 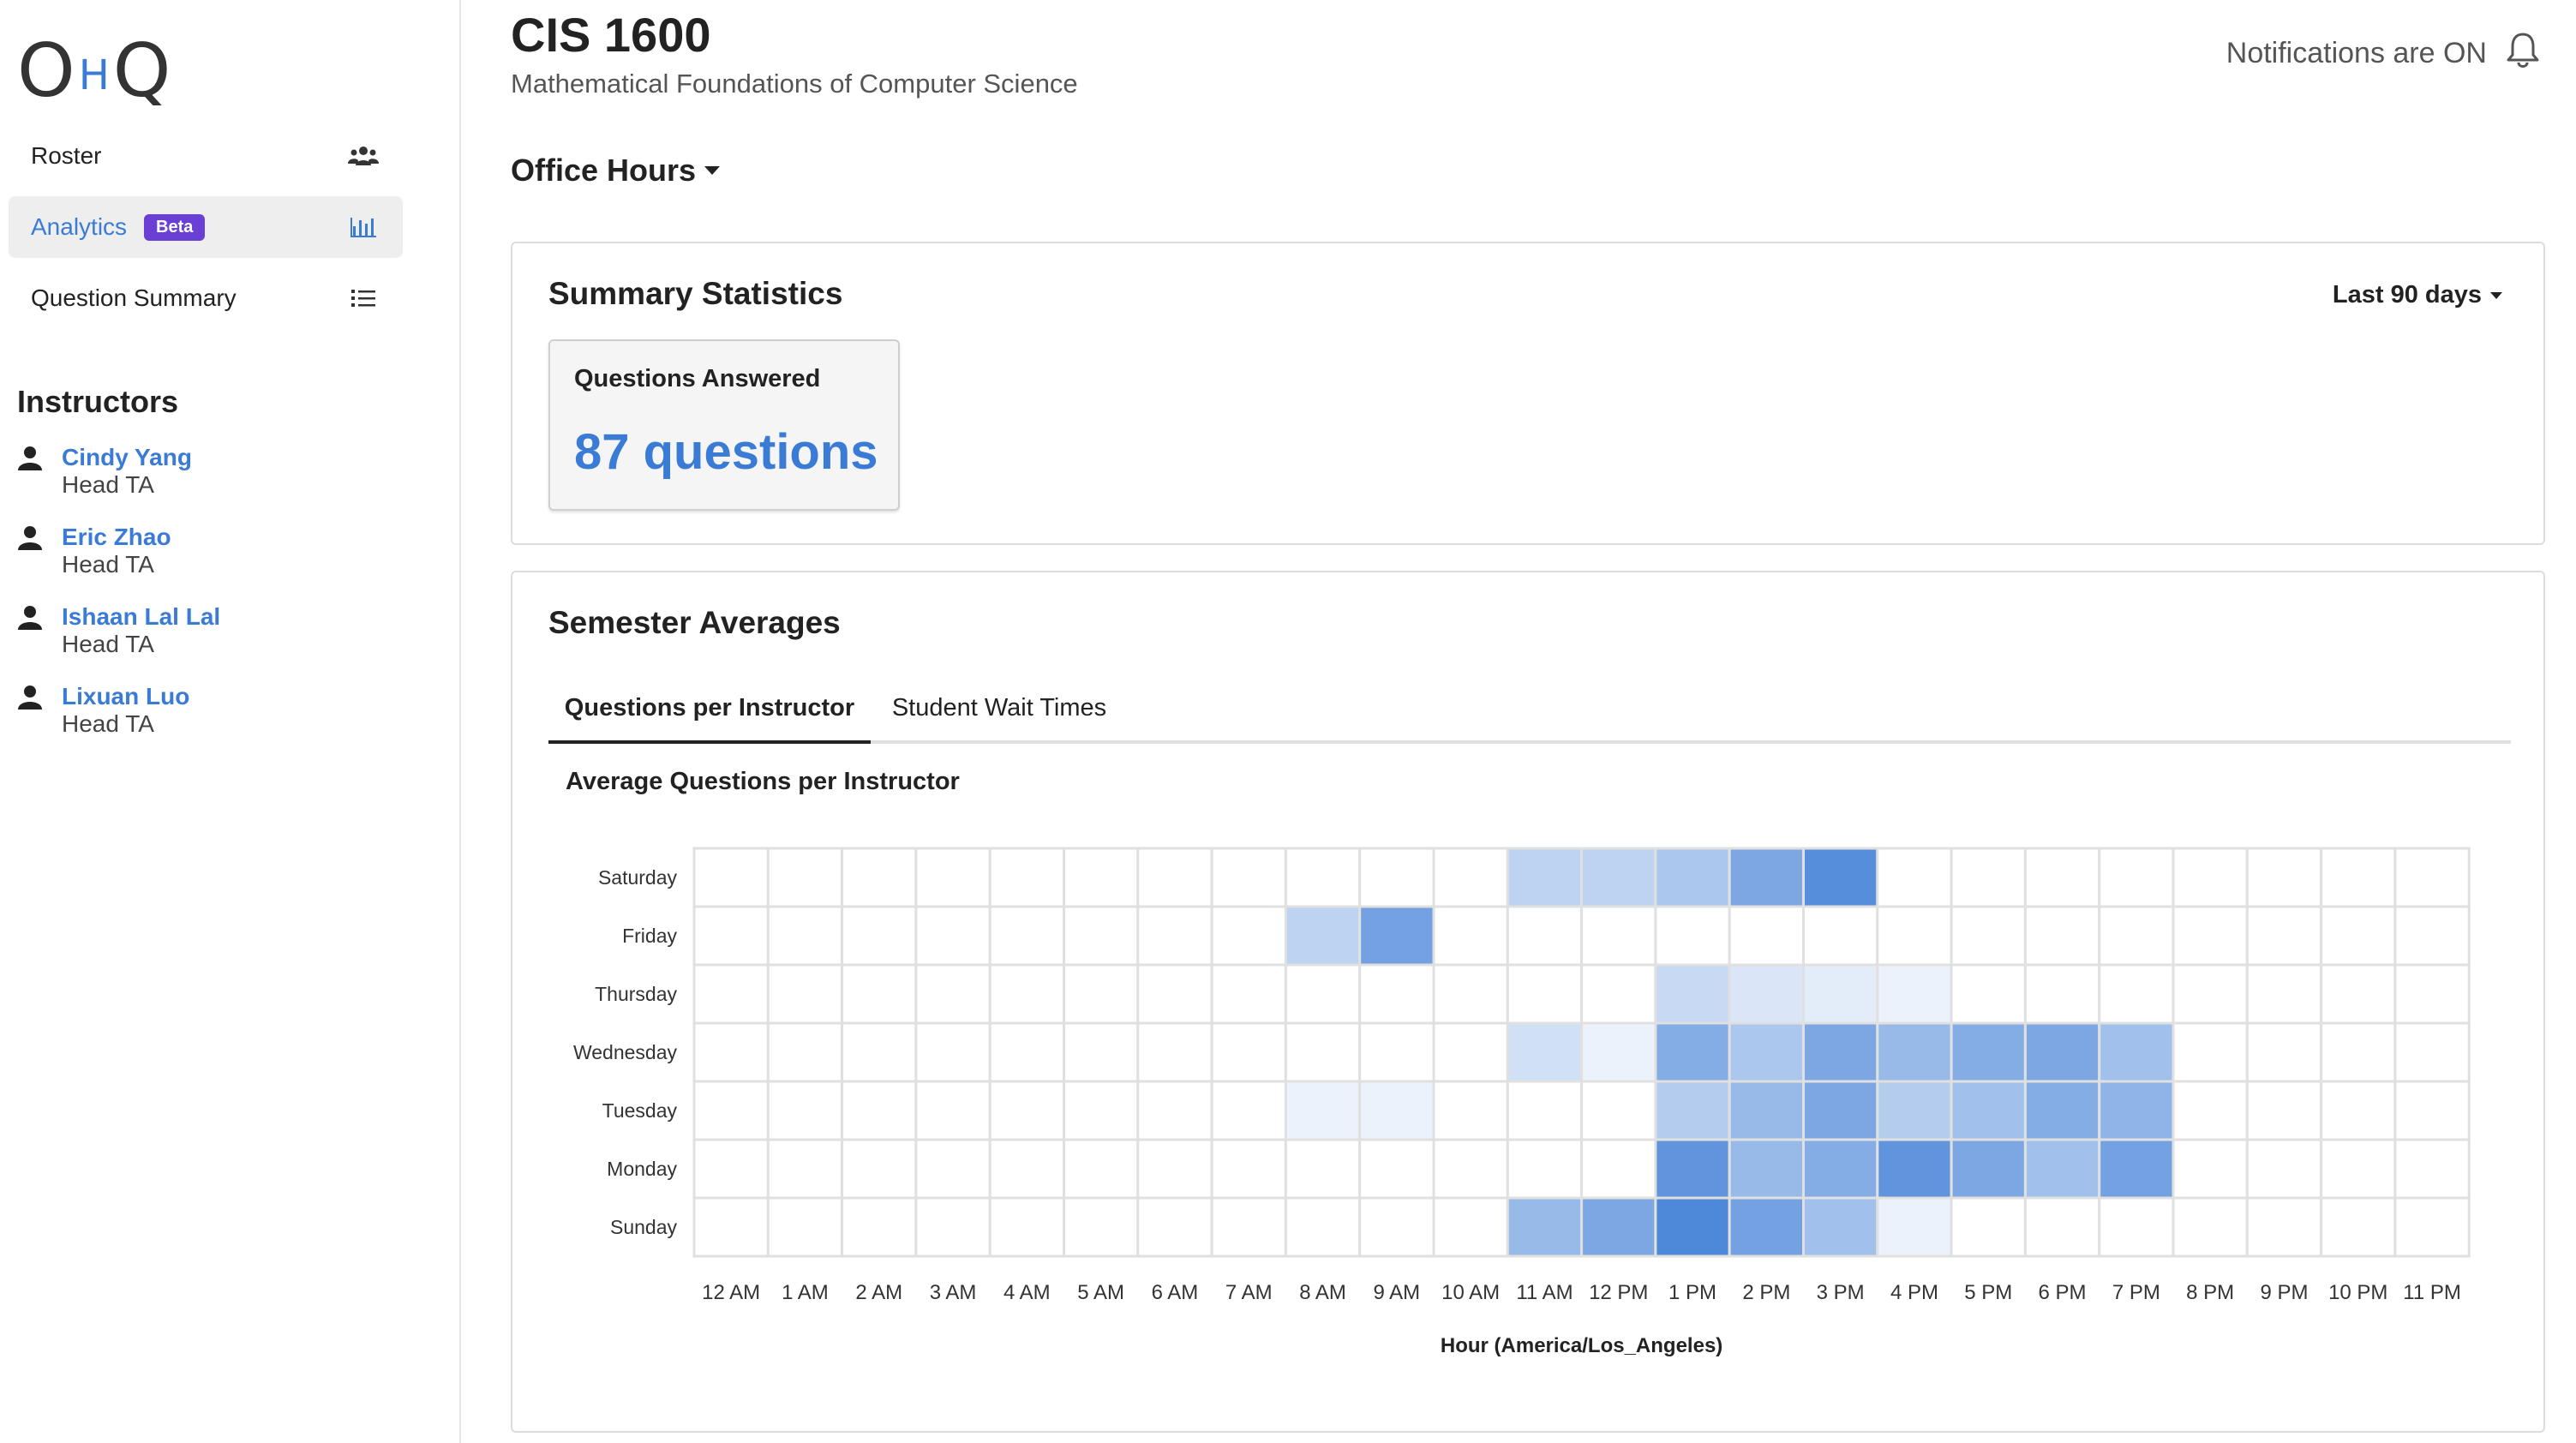 What do you see at coordinates (125, 696) in the screenshot?
I see `instructor-name: Lixuan Luo` at bounding box center [125, 696].